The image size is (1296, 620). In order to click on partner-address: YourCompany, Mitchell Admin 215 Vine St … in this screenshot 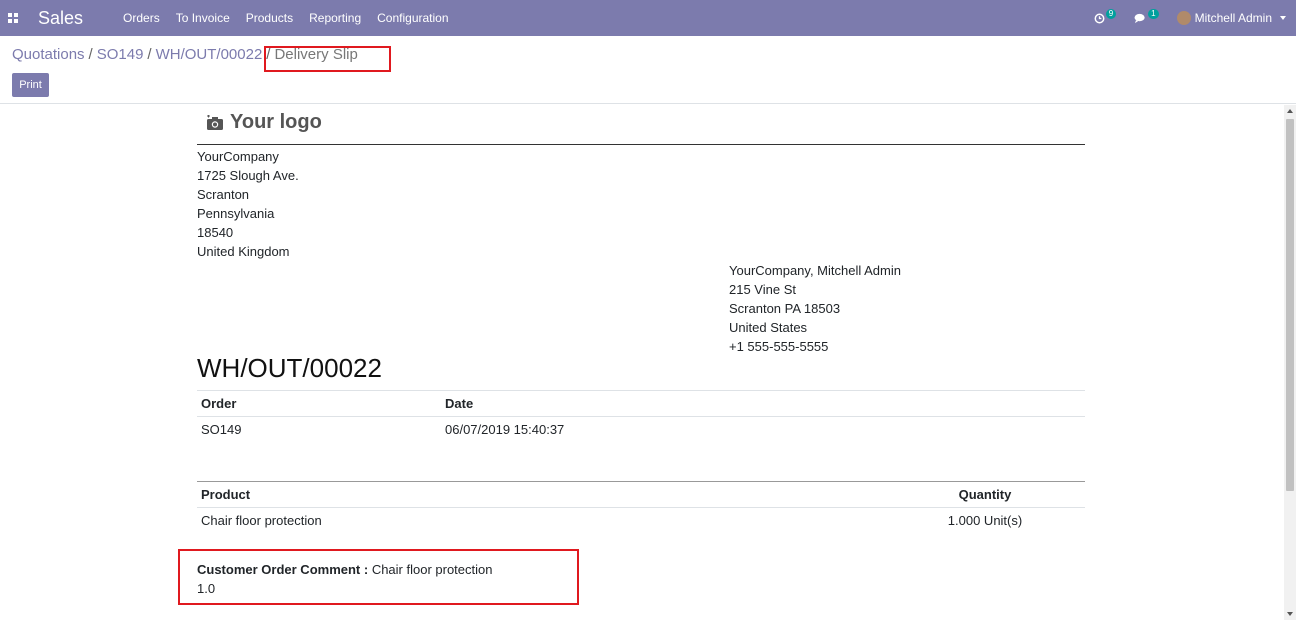, I will do `click(815, 308)`.